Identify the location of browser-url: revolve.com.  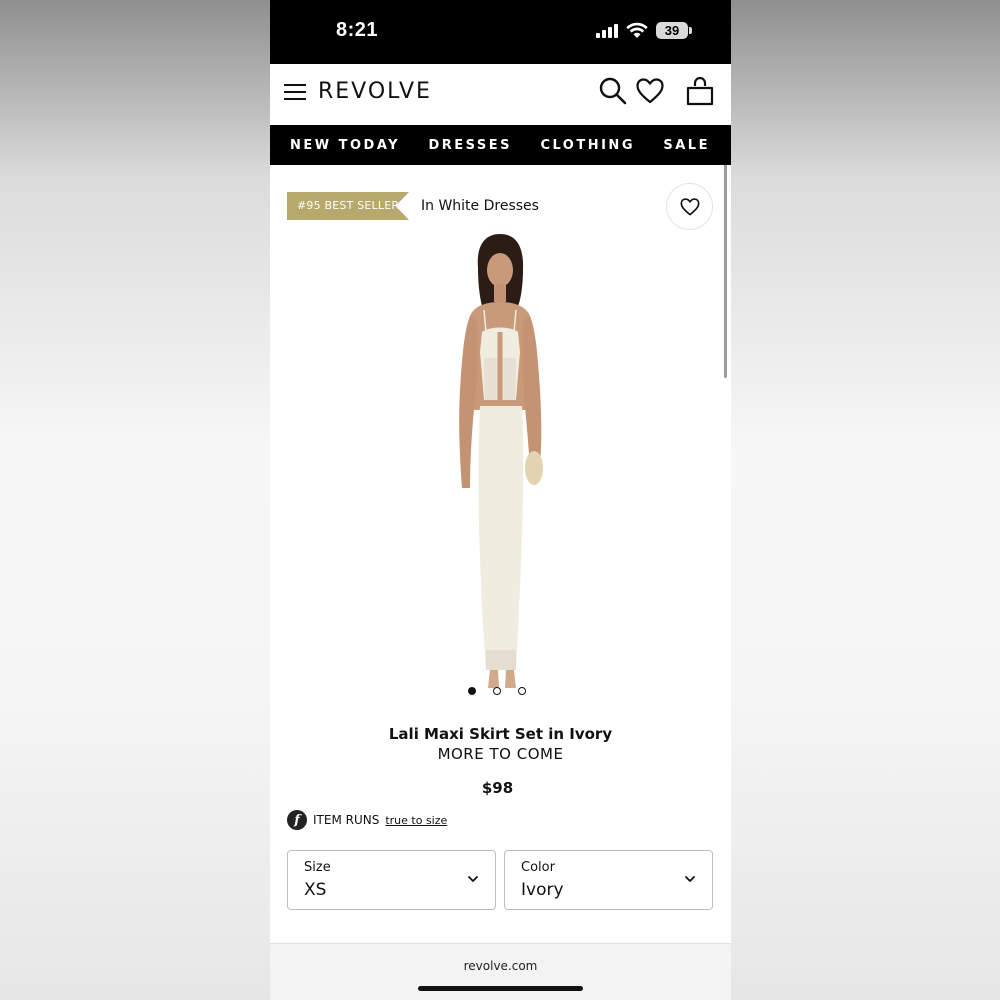
(500, 966).